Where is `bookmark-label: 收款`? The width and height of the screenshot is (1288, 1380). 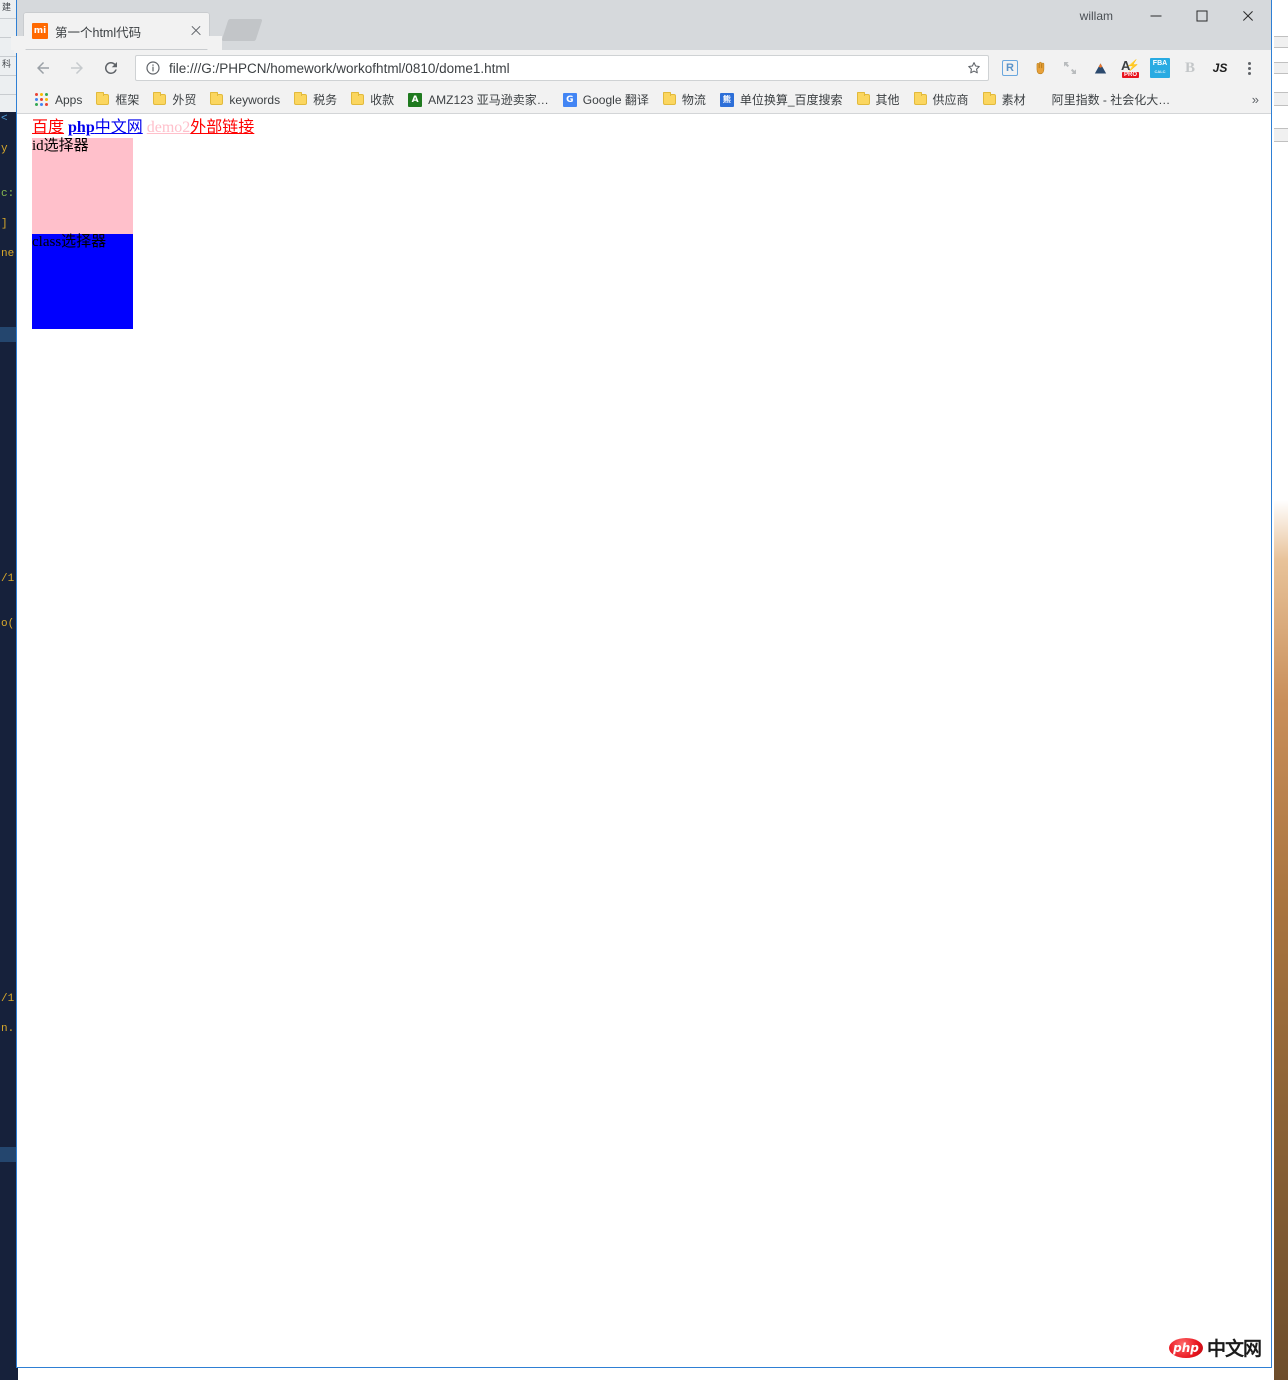
bookmark-label: 收款 is located at coordinates (382, 100).